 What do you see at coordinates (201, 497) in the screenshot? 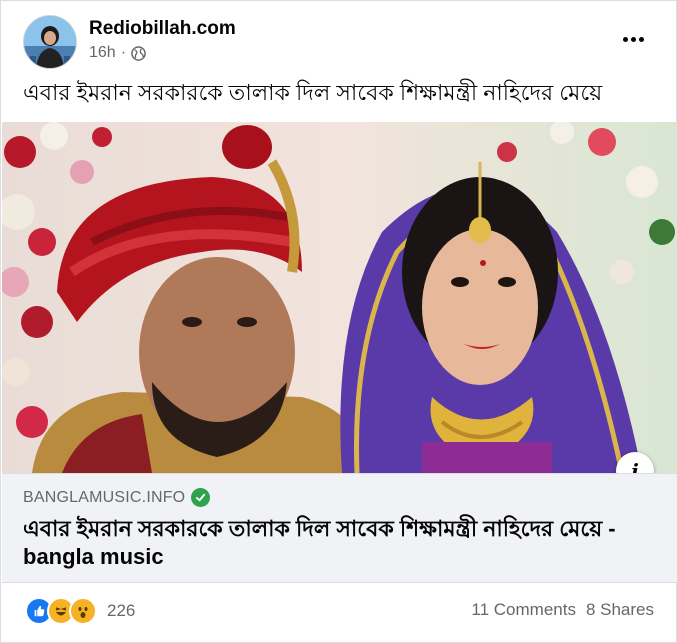
I see `verified-check-icon` at bounding box center [201, 497].